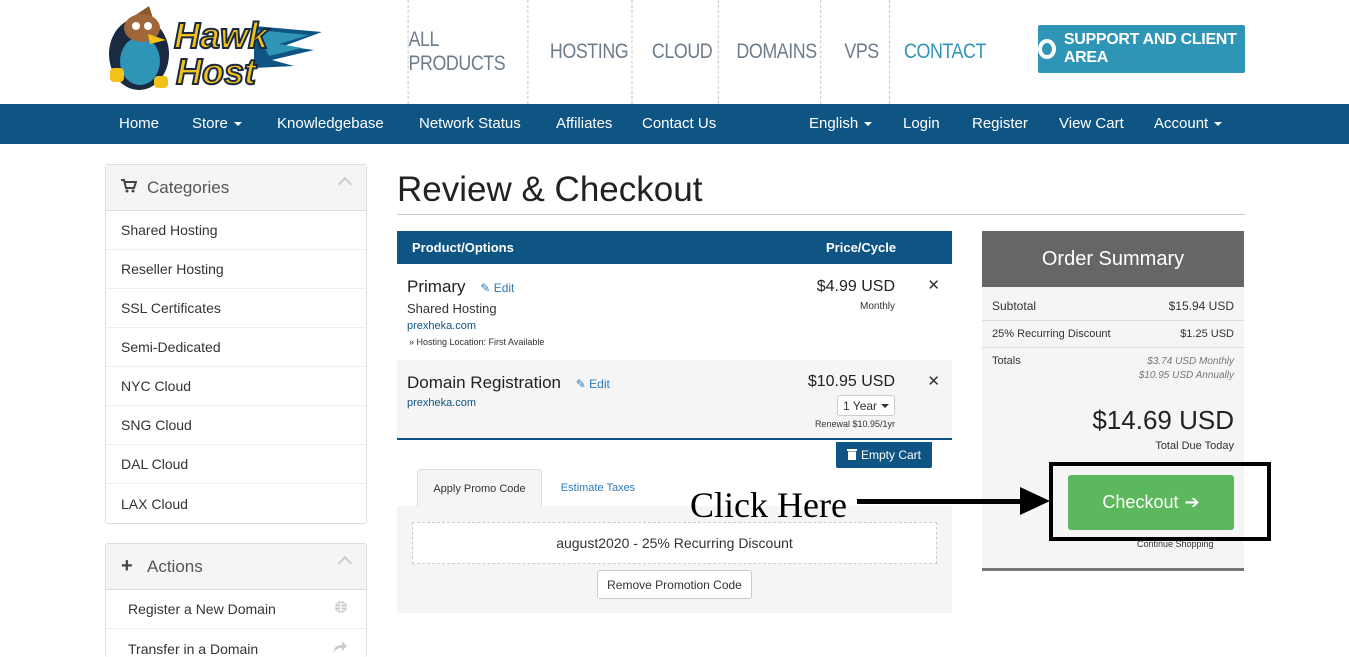 Image resolution: width=1349 pixels, height=657 pixels. Describe the element at coordinates (1000, 124) in the screenshot. I see `nav-register: Register` at that location.